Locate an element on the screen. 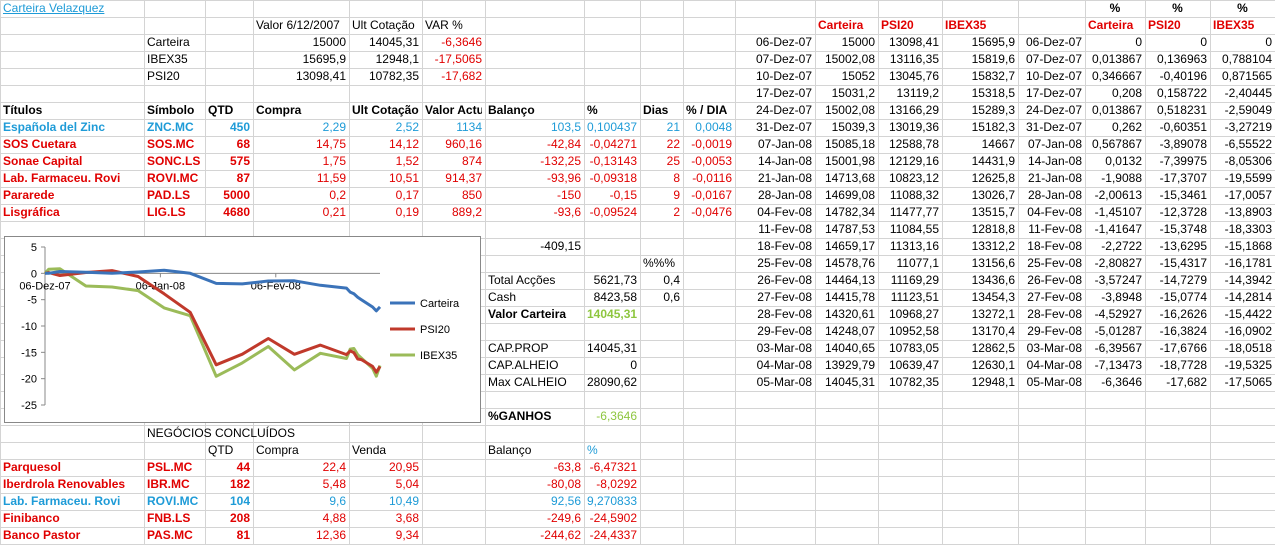 This screenshot has height=545, width=1275. history-ibex35: 13312,2 is located at coordinates (993, 246).